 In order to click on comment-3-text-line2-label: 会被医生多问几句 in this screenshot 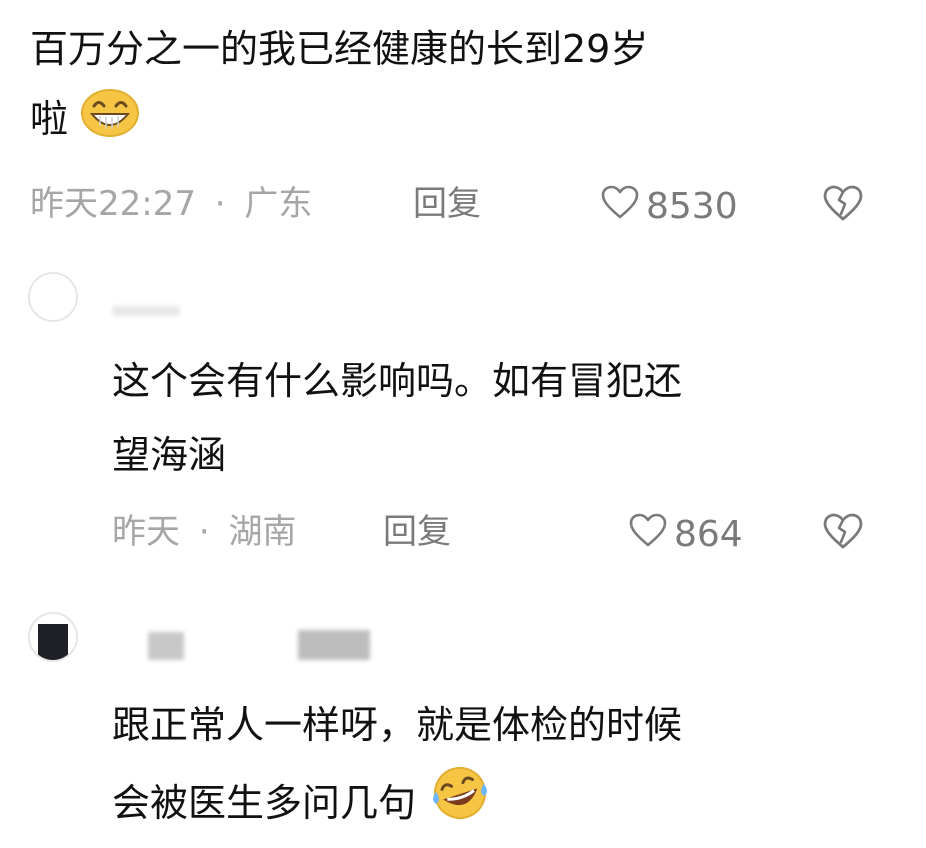, I will do `click(264, 803)`.